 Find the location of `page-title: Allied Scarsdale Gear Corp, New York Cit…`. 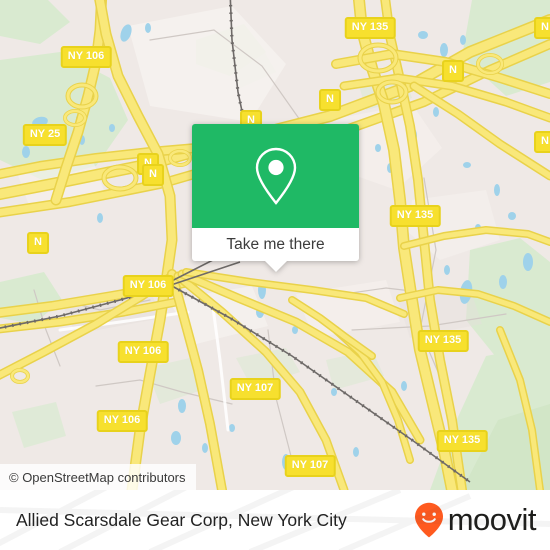

page-title: Allied Scarsdale Gear Corp, New York Cit… is located at coordinates (181, 519).